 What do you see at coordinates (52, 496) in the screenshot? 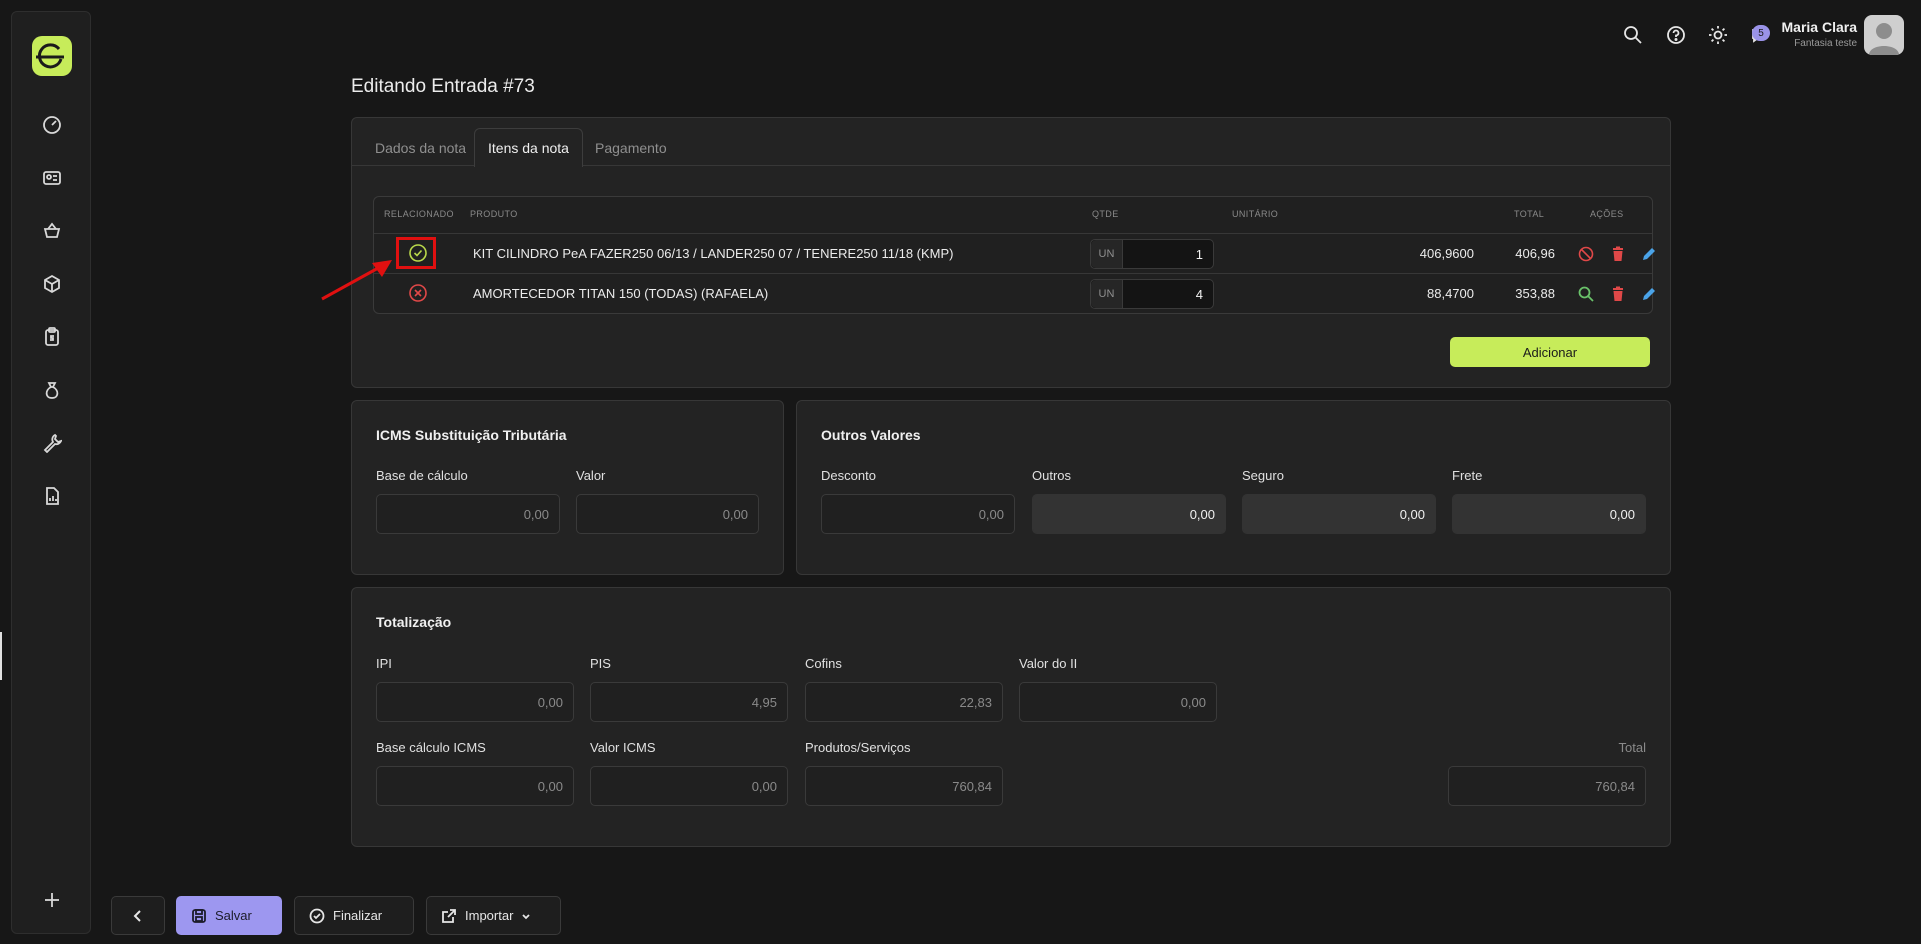
I see `report-icon` at bounding box center [52, 496].